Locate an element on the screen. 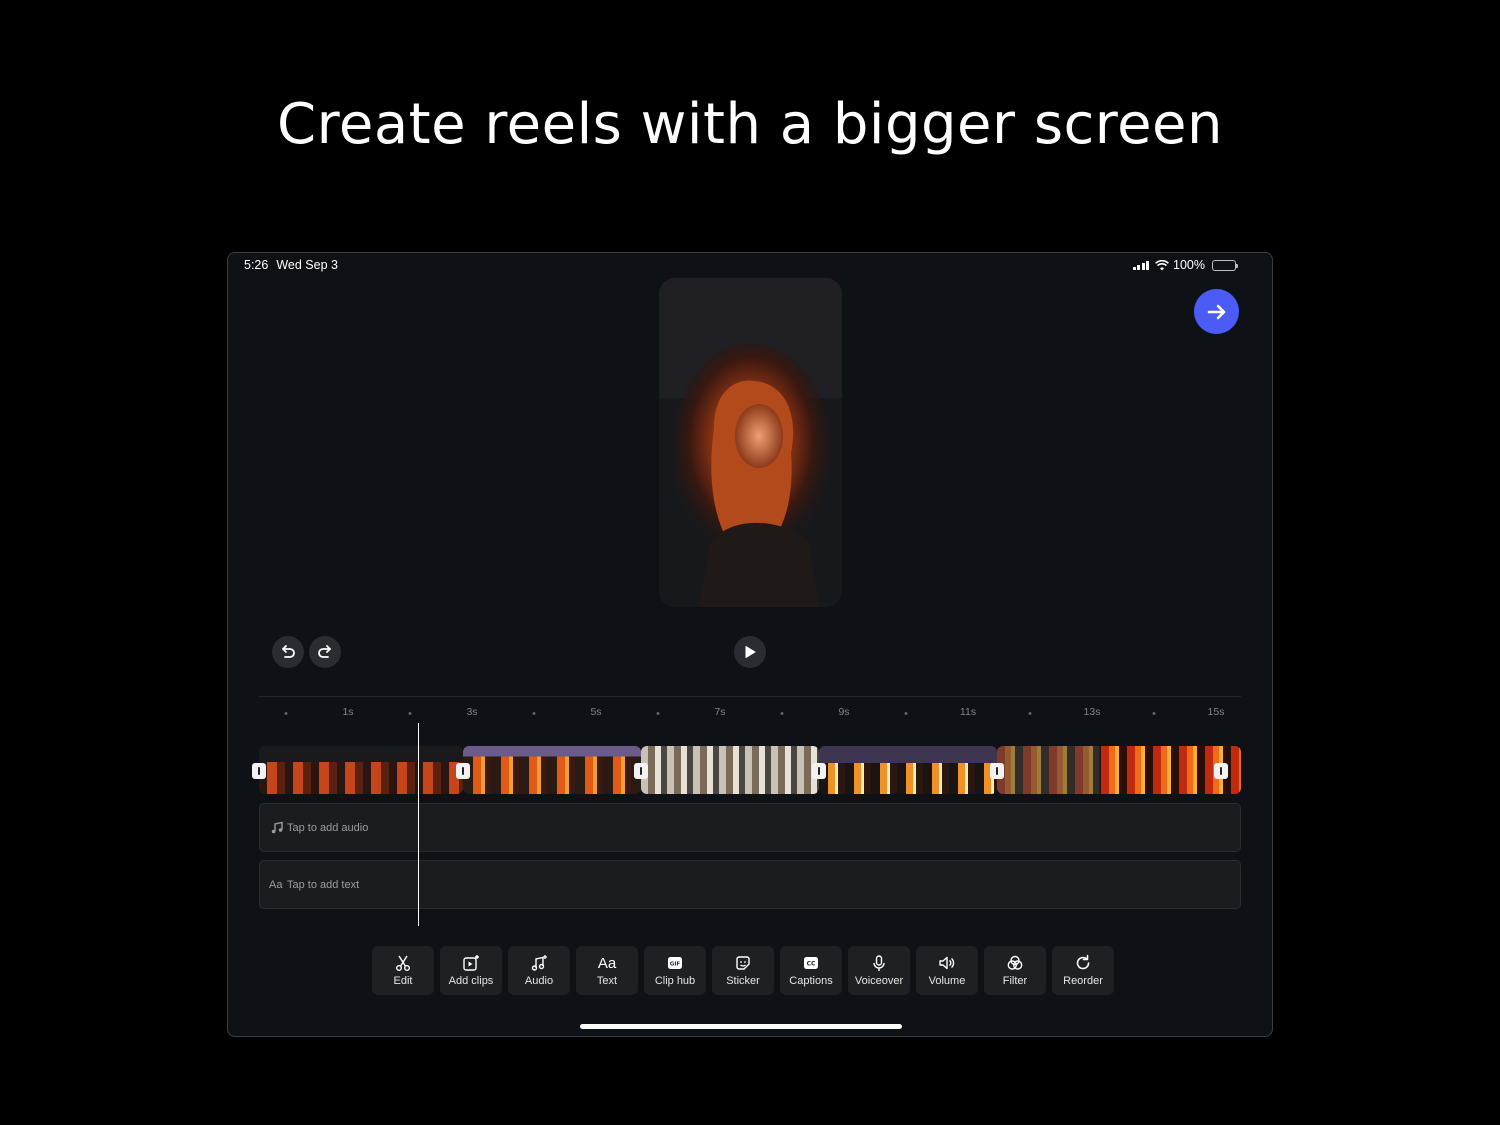  gif-icon: GIF is located at coordinates (675, 963).